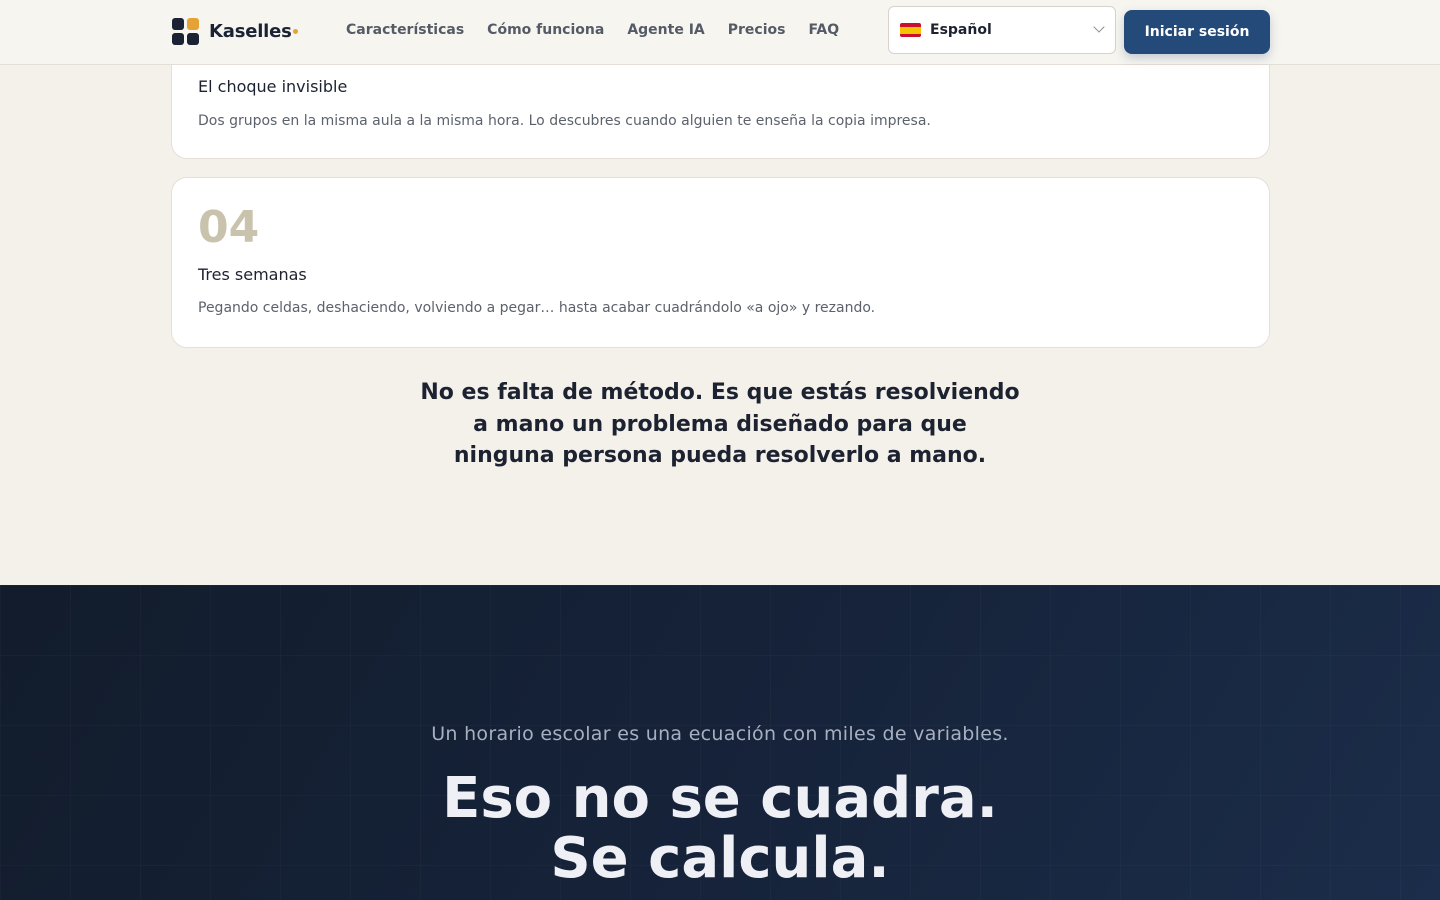 The height and width of the screenshot is (900, 1440). Describe the element at coordinates (250, 31) in the screenshot. I see `brand-name: Kaselles` at that location.